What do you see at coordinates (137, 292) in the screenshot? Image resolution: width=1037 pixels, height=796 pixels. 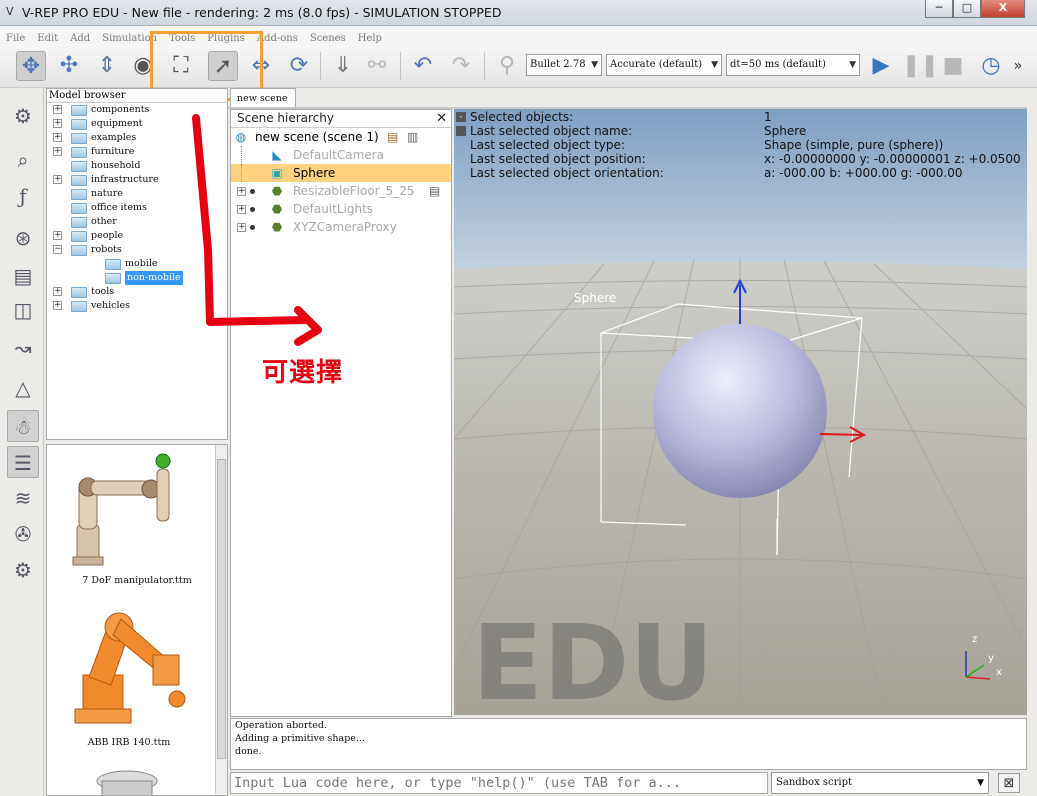 I see `model-folder-tools: + tools` at bounding box center [137, 292].